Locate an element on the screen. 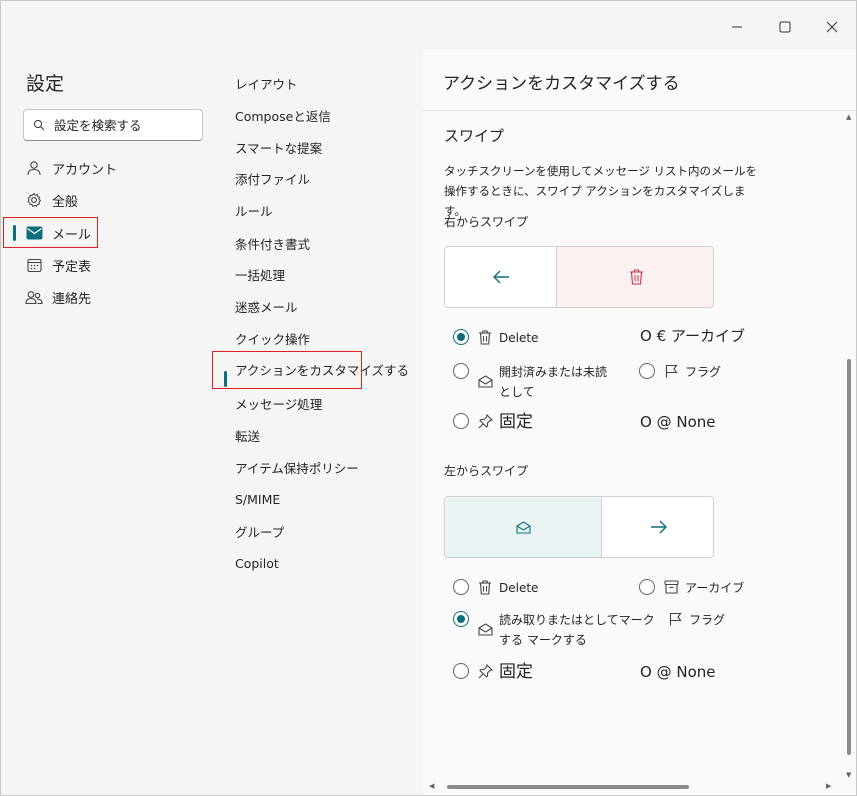 The height and width of the screenshot is (796, 857). settings-title: 設定 is located at coordinates (45, 84).